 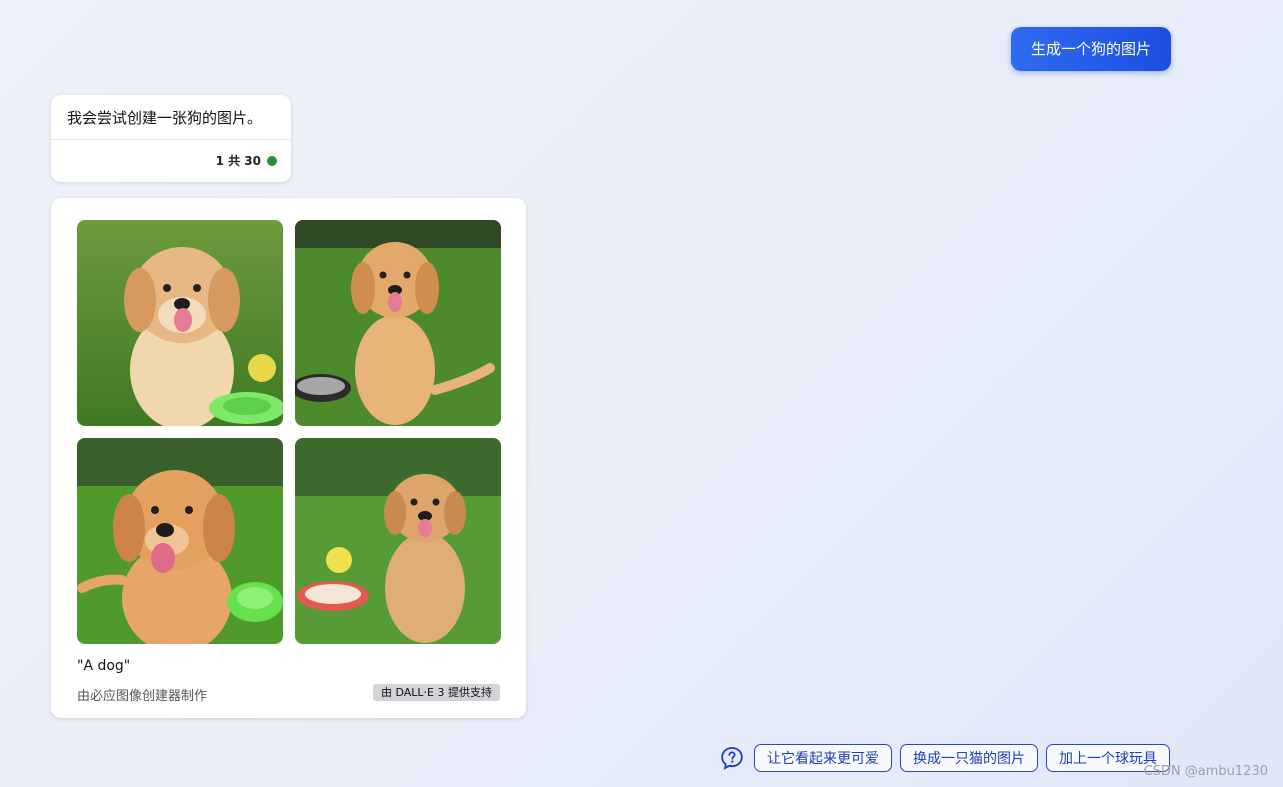 What do you see at coordinates (142, 694) in the screenshot?
I see `maker-attribution: 由必应图像创建器制作` at bounding box center [142, 694].